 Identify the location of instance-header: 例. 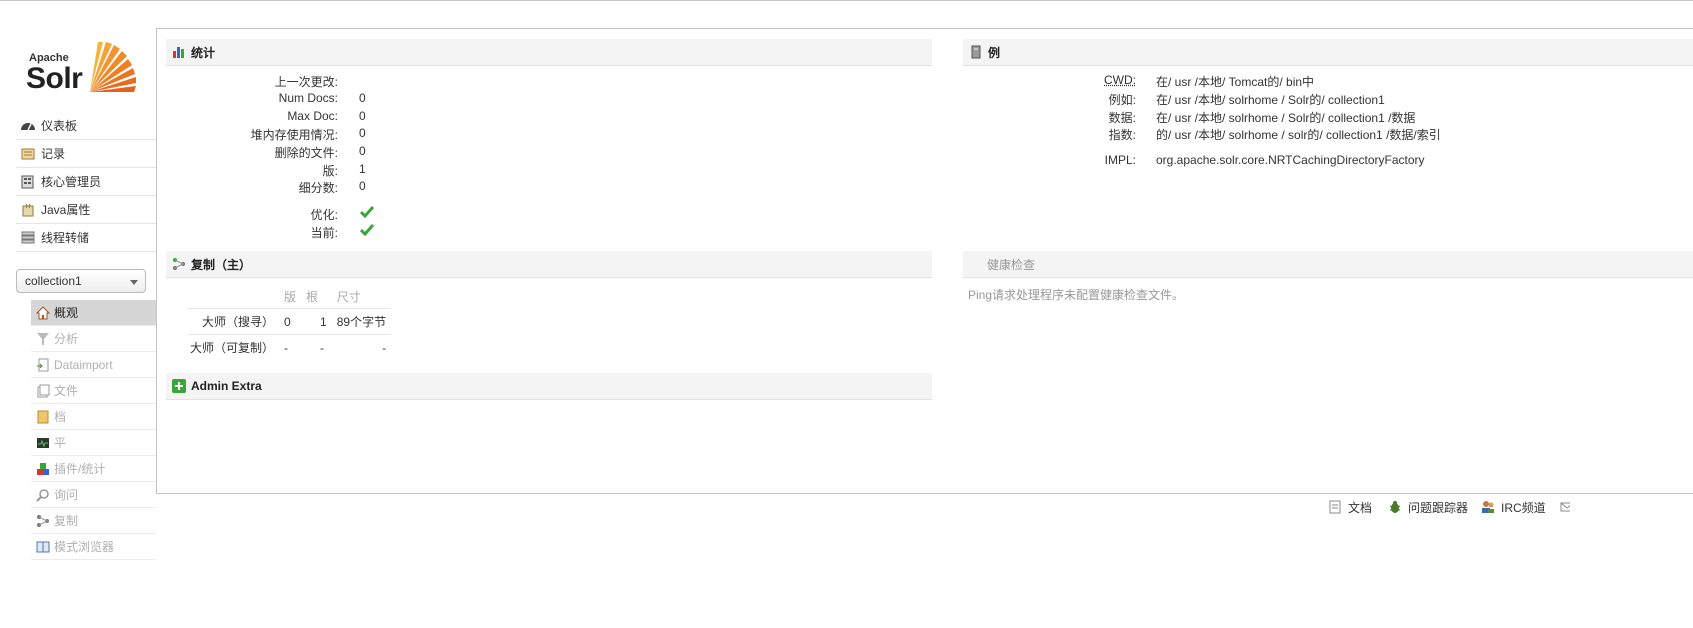
(1328, 52).